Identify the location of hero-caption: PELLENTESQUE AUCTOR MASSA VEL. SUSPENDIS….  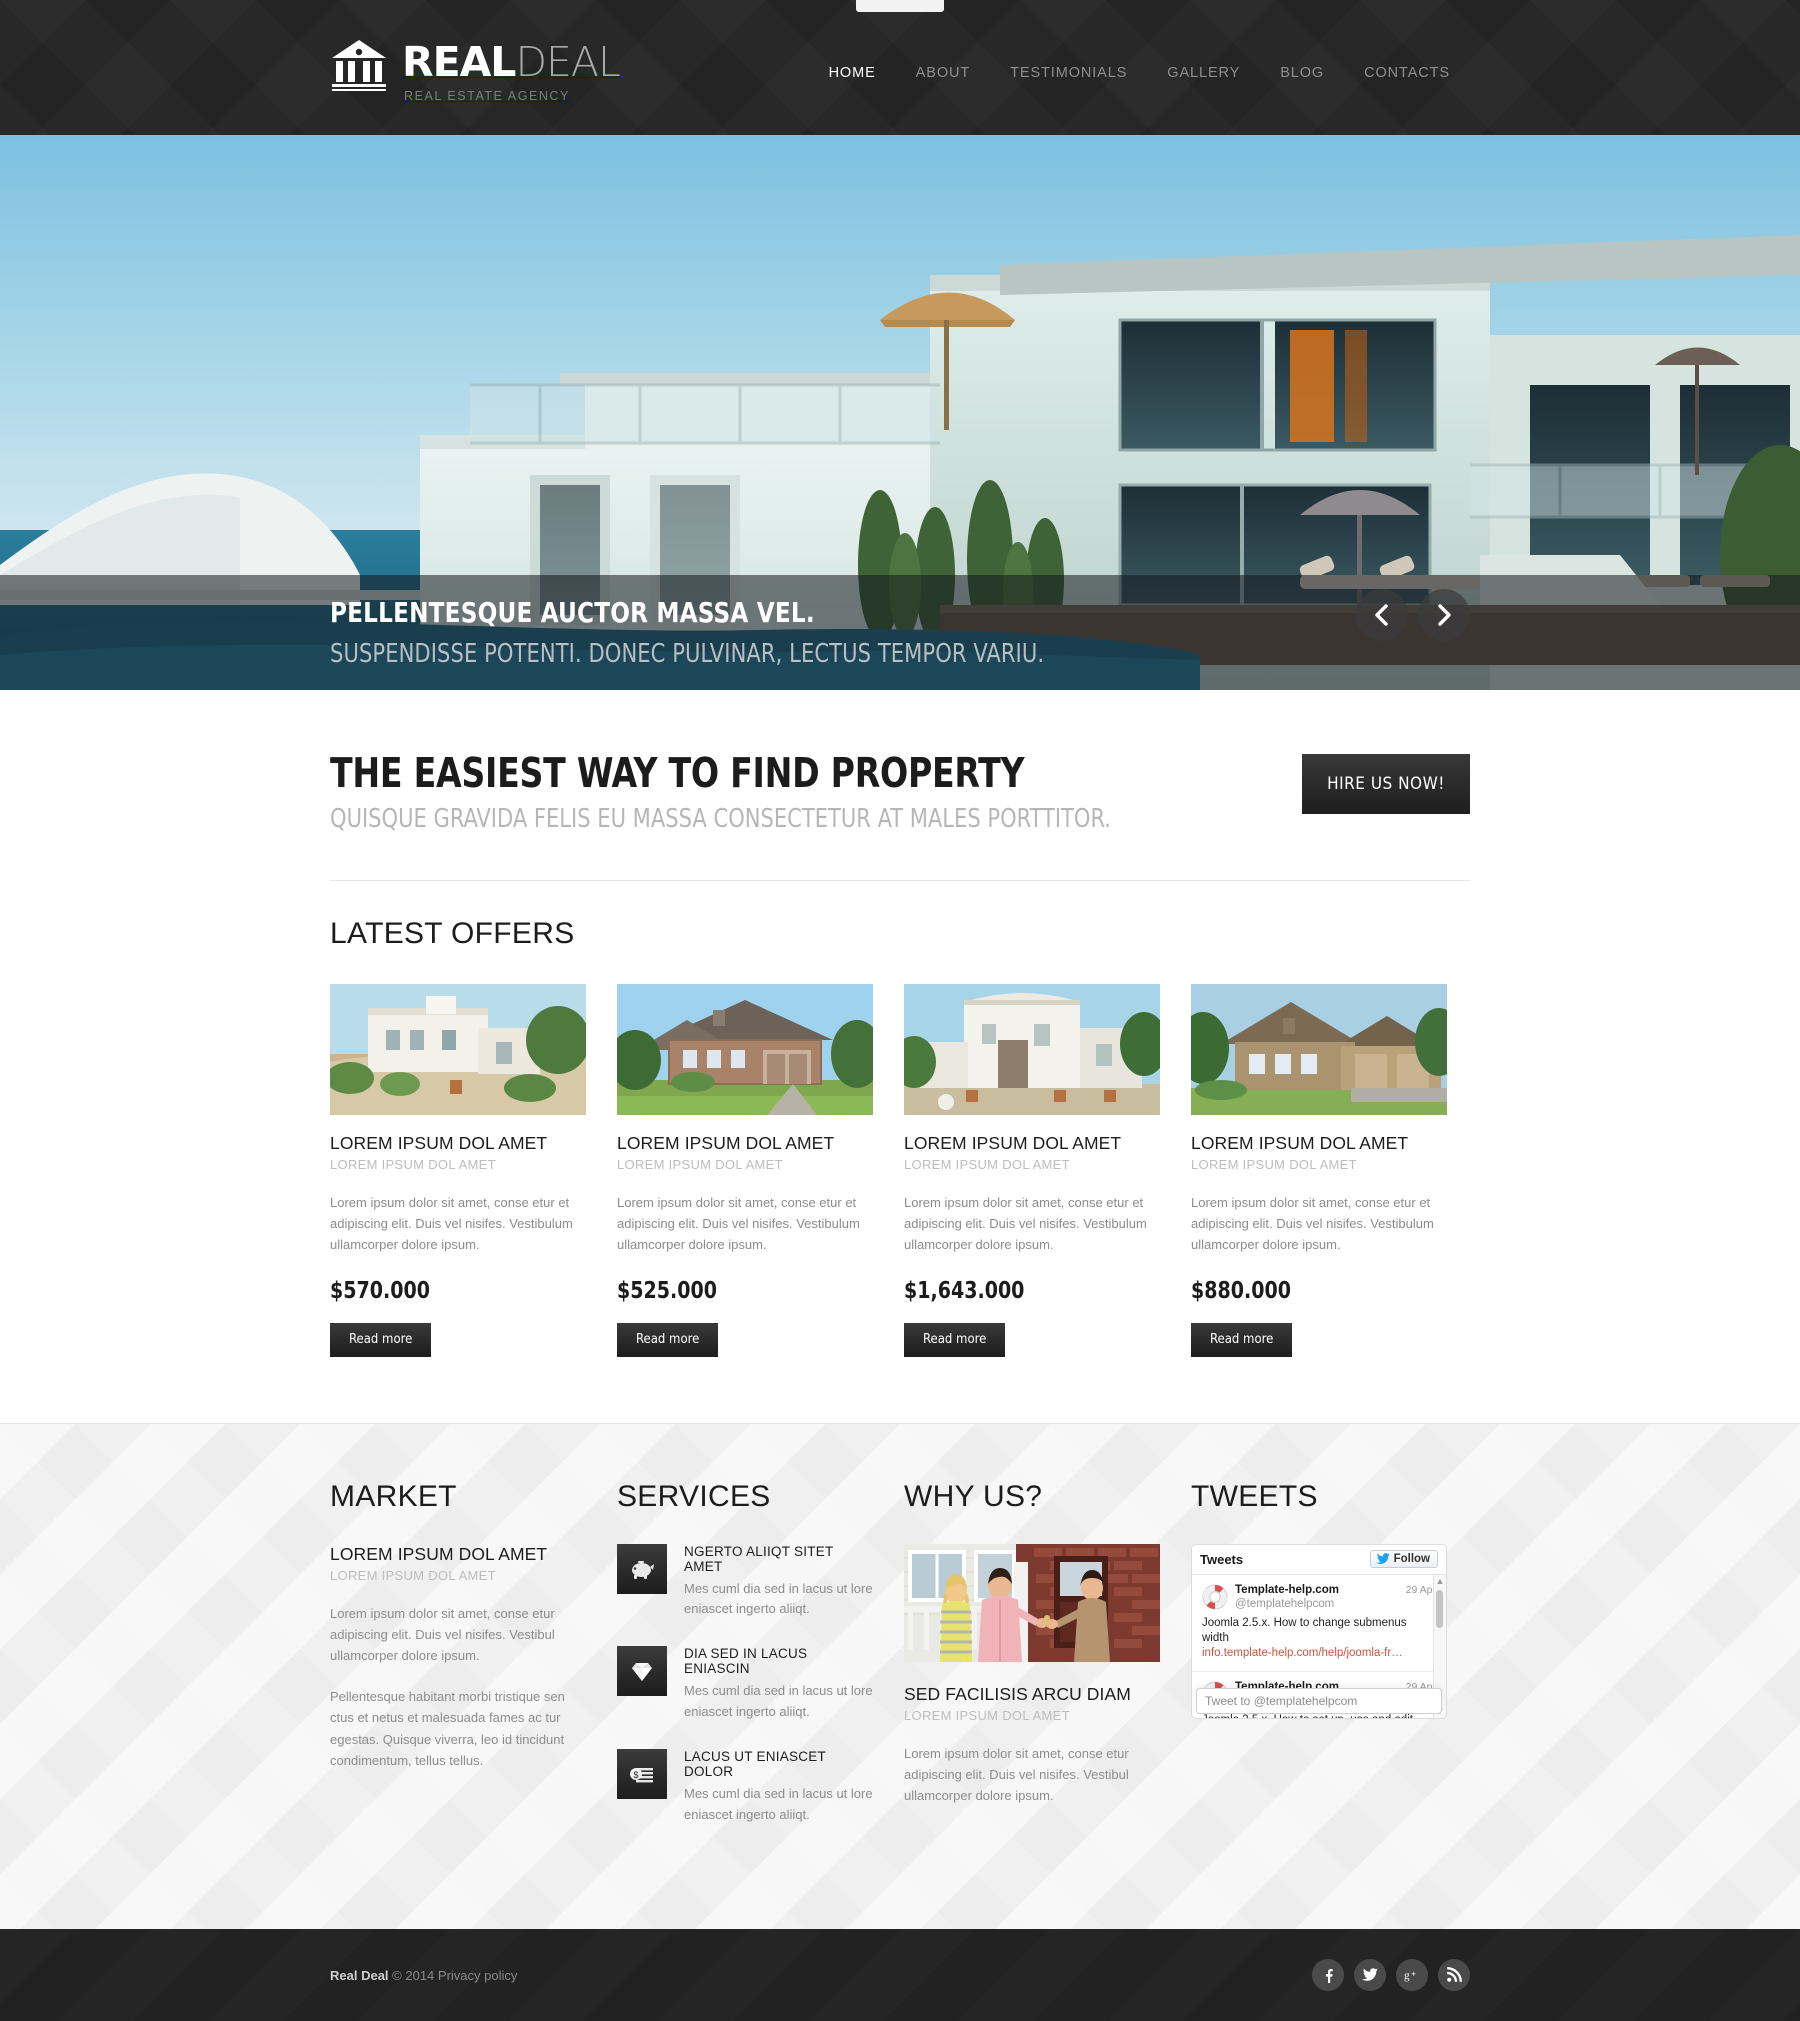
(900, 632).